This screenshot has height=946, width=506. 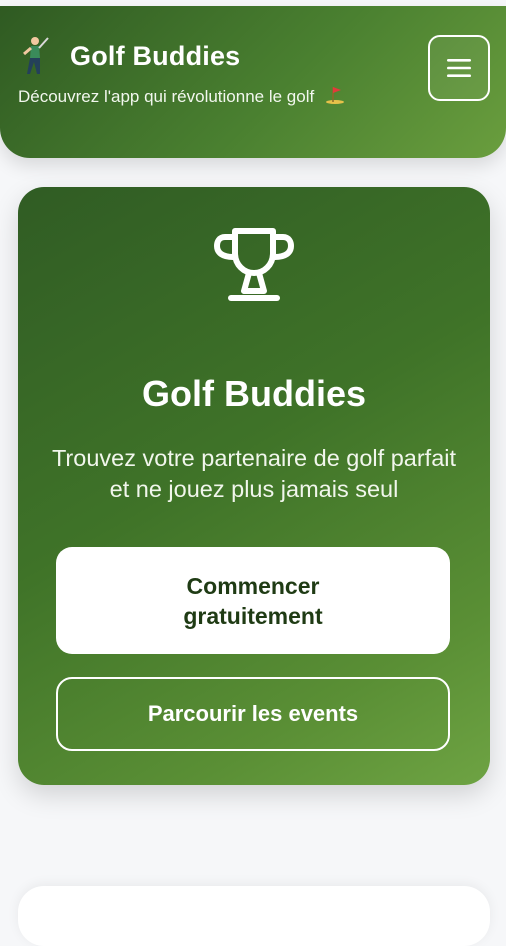 I want to click on app-title: Golf Buddies, so click(x=155, y=55).